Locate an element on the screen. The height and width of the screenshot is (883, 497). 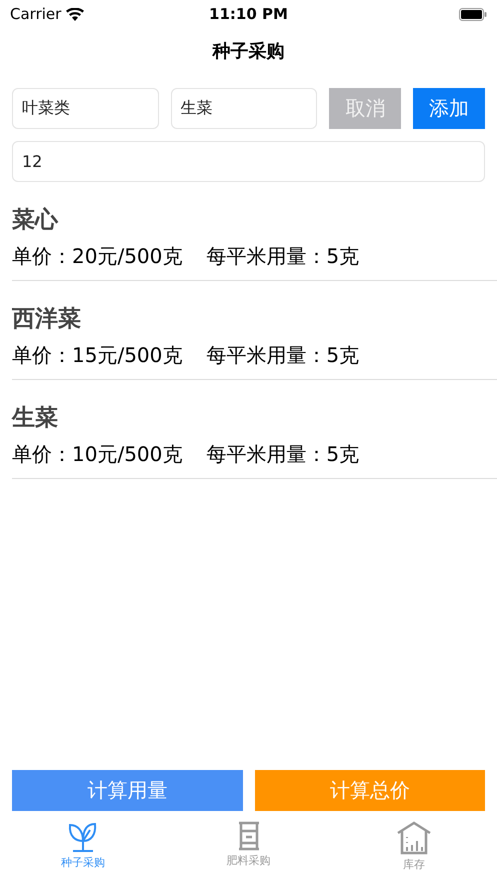
seed-name: 西洋菜 is located at coordinates (47, 319).